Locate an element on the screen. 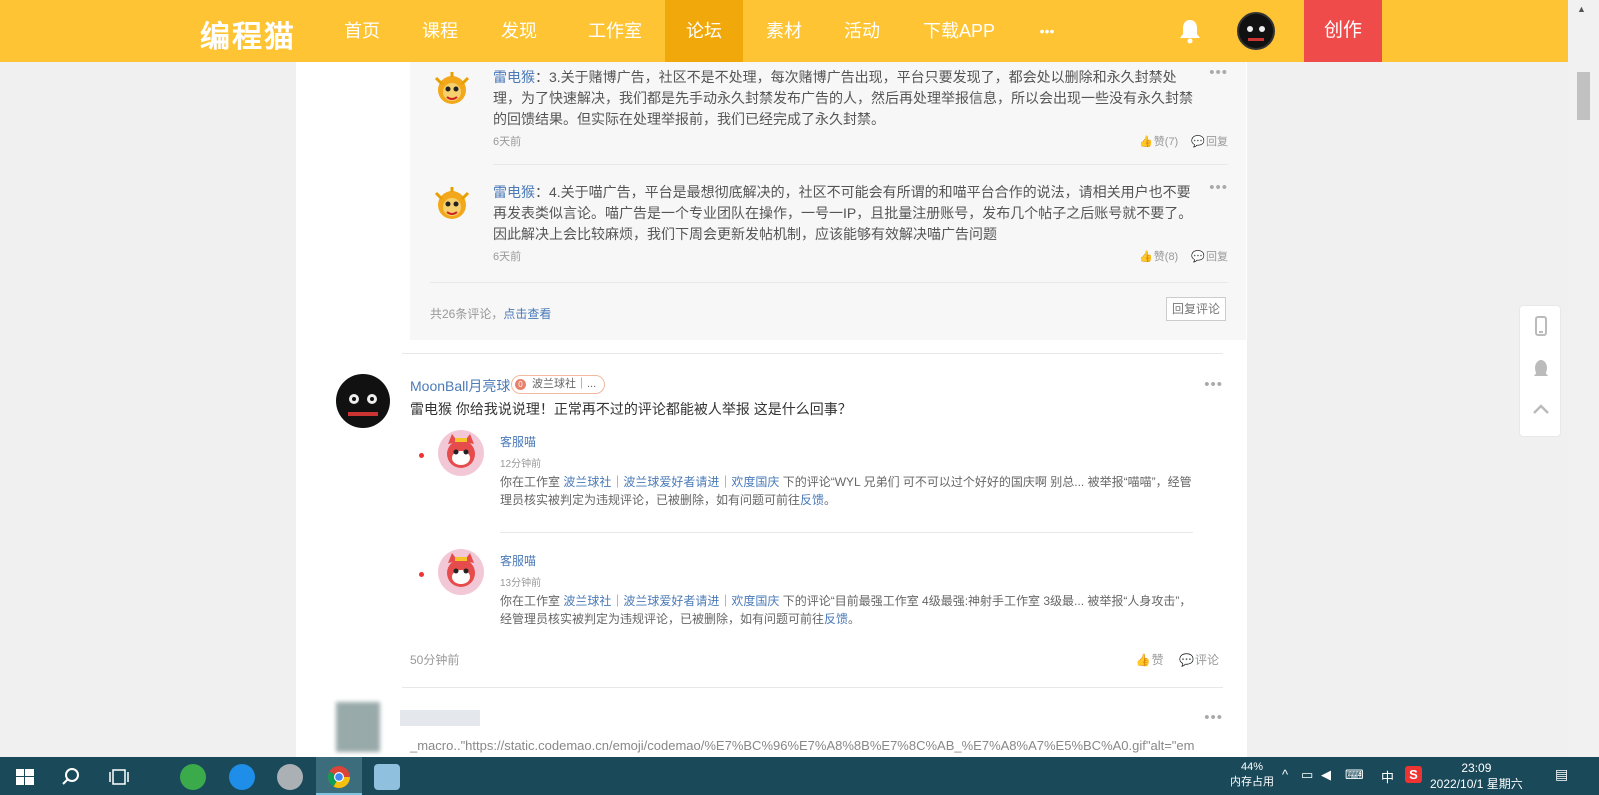 The image size is (1599, 795). top-nav: 编程猫 首页 课程 发现 工作室 论坛 素材 活动 下载APP ••• 创作 is located at coordinates (784, 31).